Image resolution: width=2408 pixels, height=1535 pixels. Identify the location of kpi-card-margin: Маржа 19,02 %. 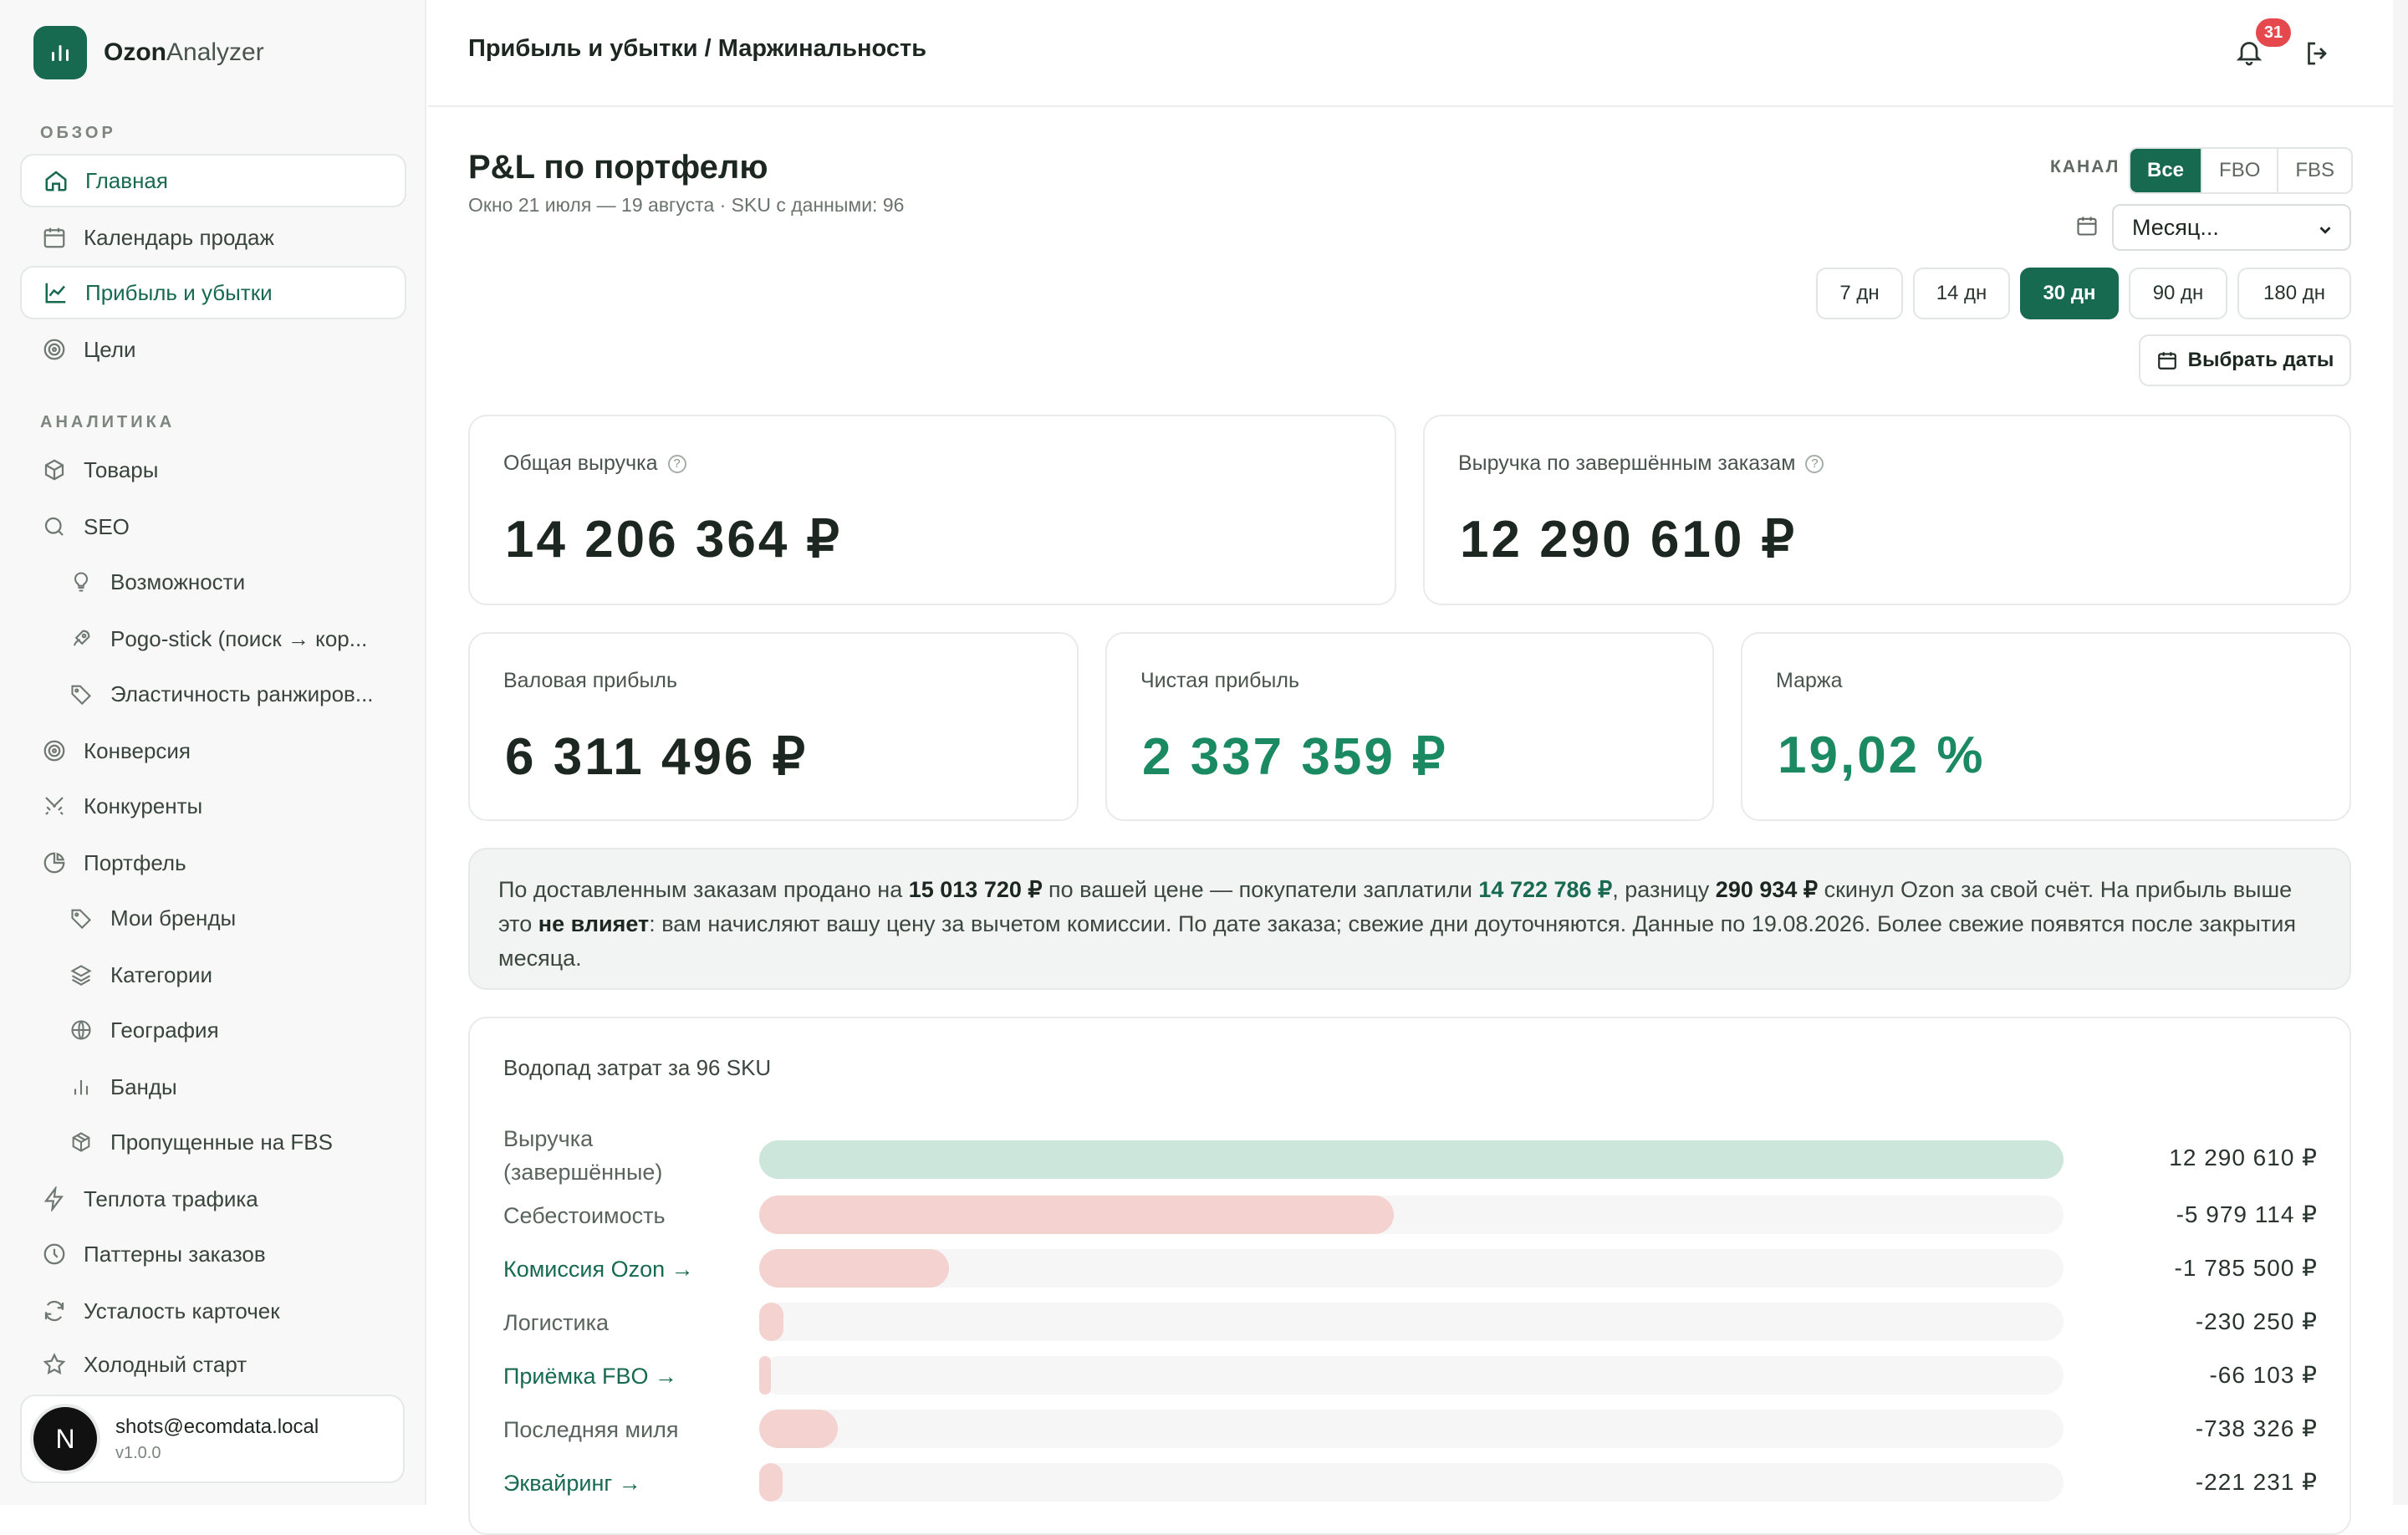
(2046, 726).